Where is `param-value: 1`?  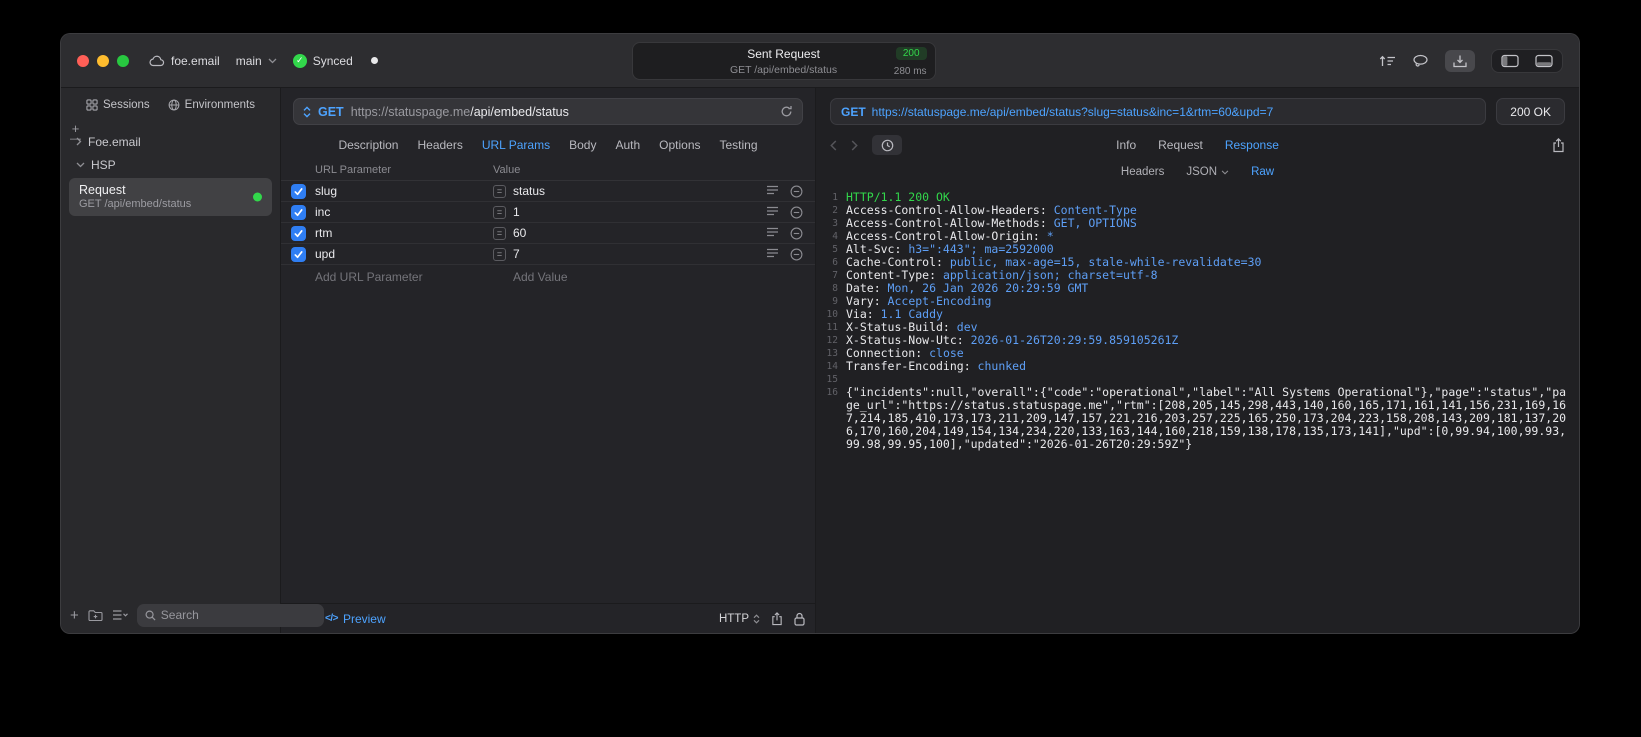 param-value: 1 is located at coordinates (516, 212).